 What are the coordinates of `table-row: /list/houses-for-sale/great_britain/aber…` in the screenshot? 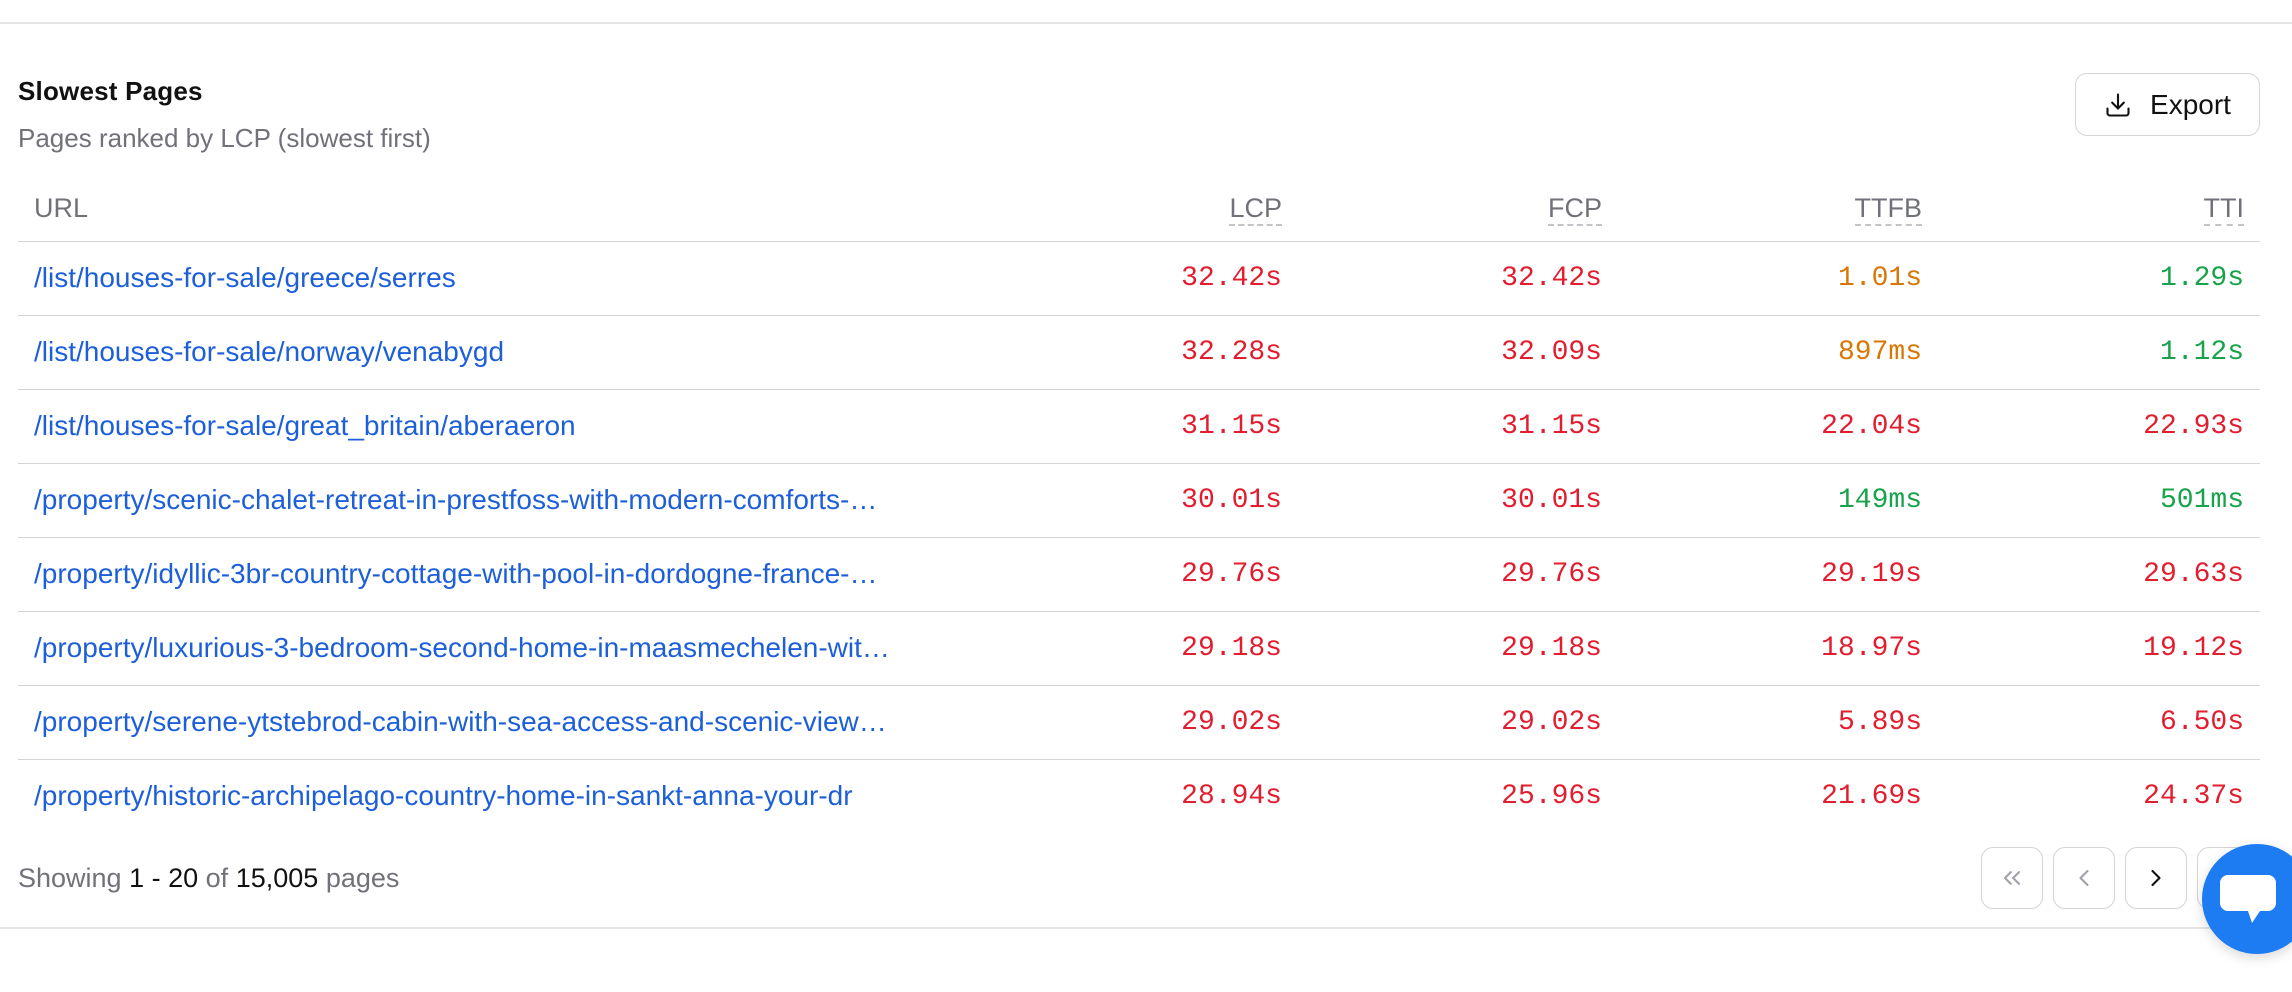 It's located at (1139, 426).